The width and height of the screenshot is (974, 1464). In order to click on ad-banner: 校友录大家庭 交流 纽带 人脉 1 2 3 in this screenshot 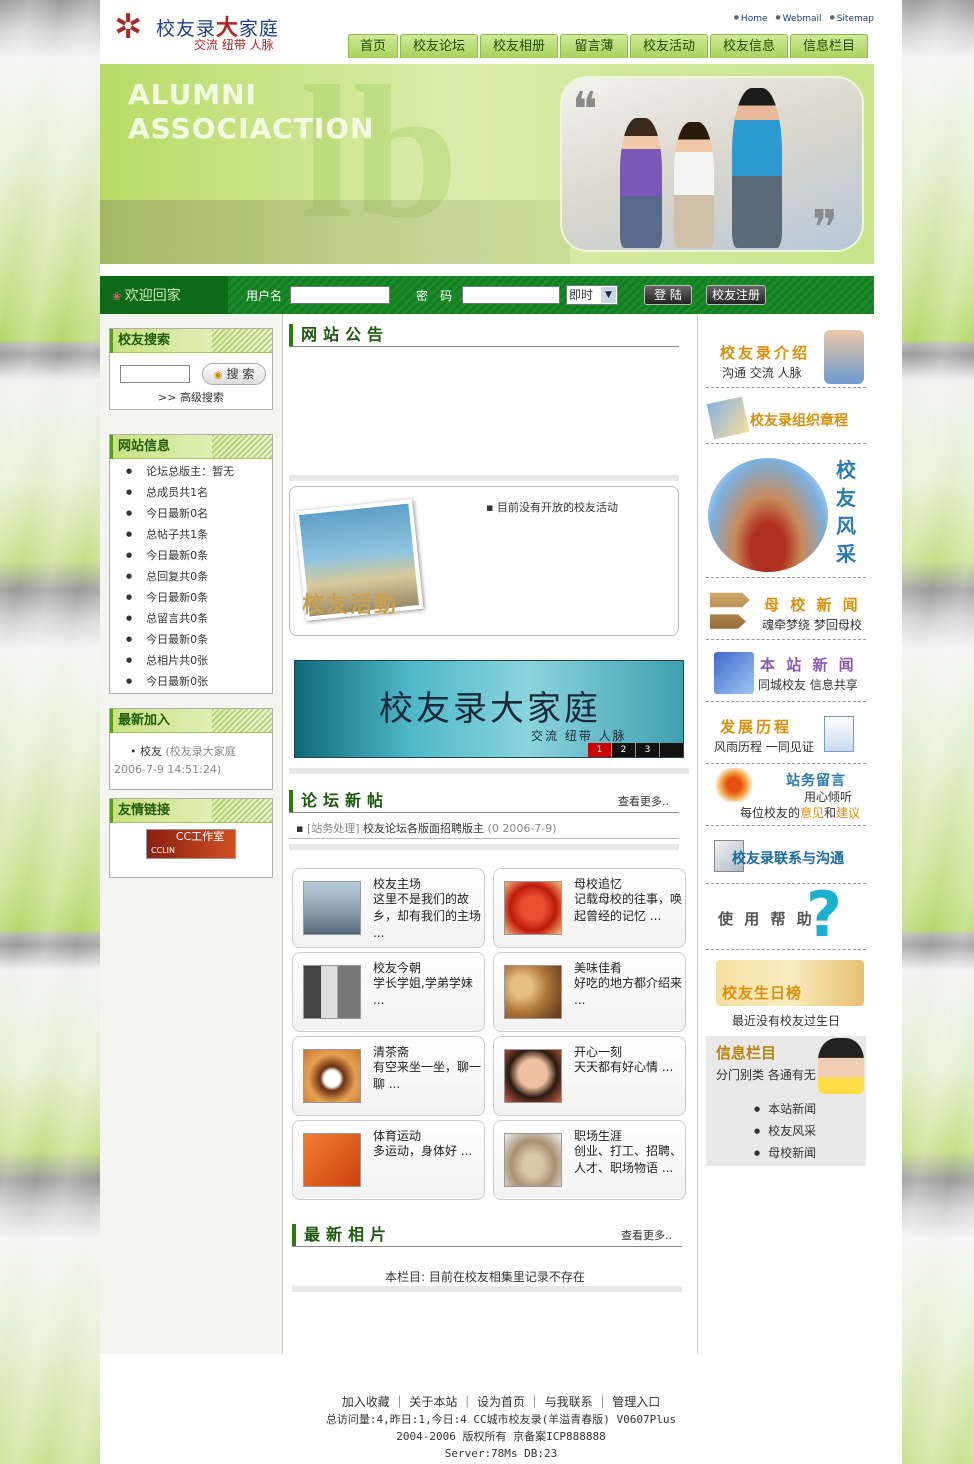, I will do `click(489, 709)`.